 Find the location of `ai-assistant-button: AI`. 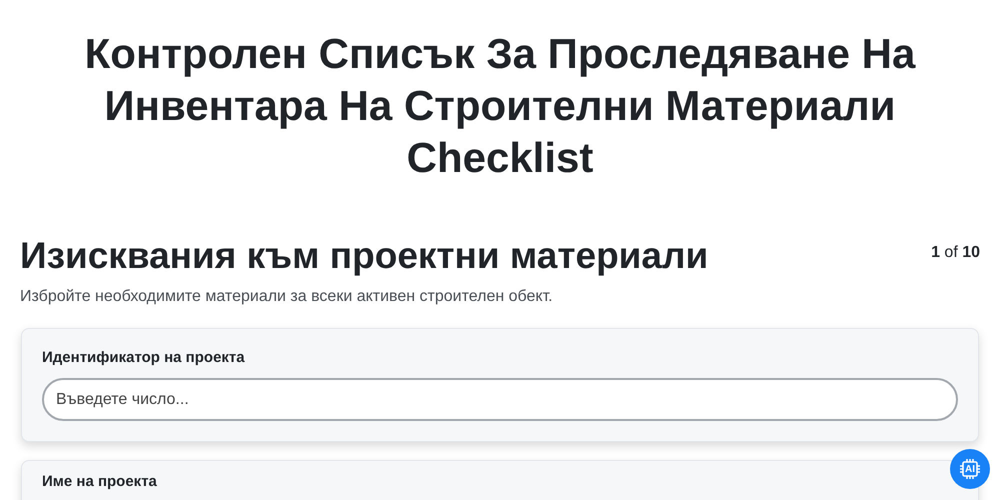

ai-assistant-button: AI is located at coordinates (970, 469).